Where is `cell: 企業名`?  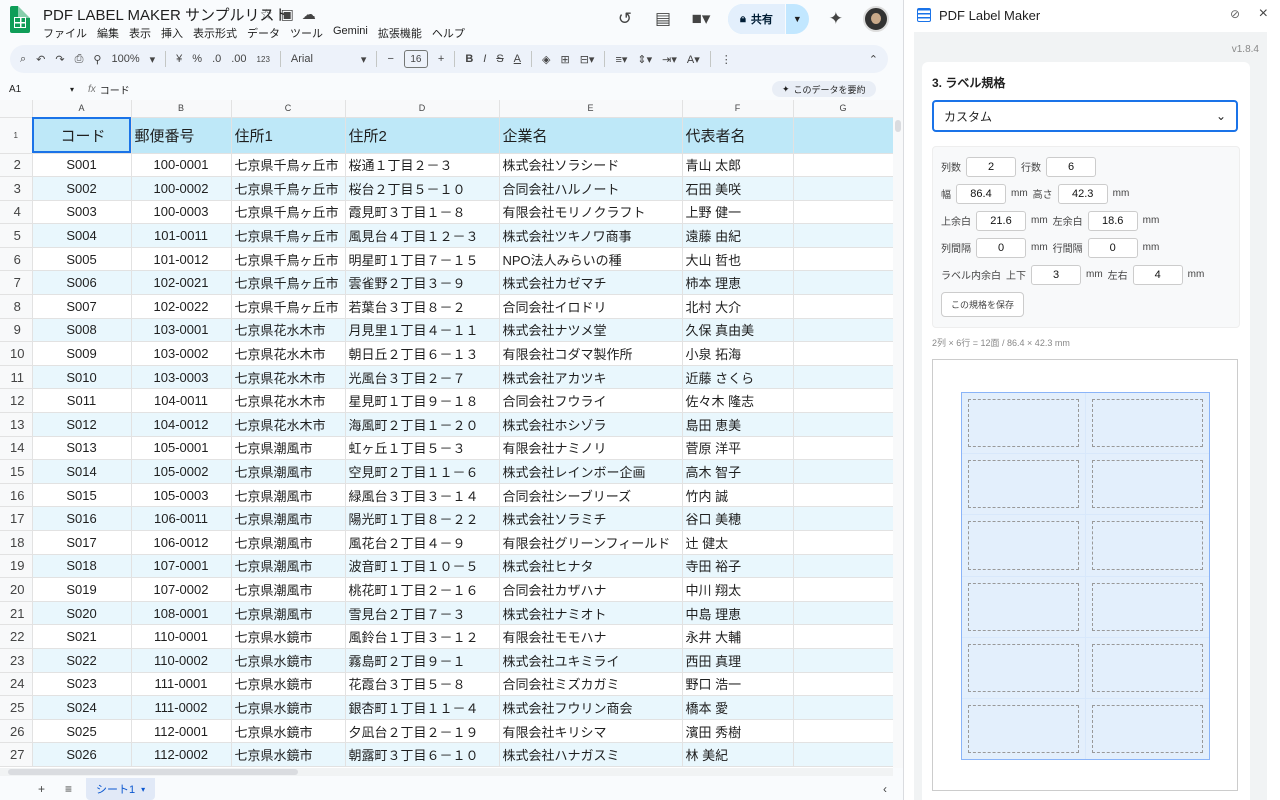
cell: 企業名 is located at coordinates (591, 135).